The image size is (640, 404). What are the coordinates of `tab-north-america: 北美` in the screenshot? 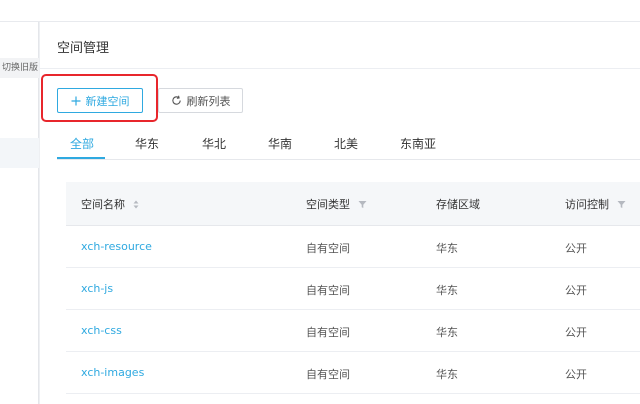 It's located at (346, 143).